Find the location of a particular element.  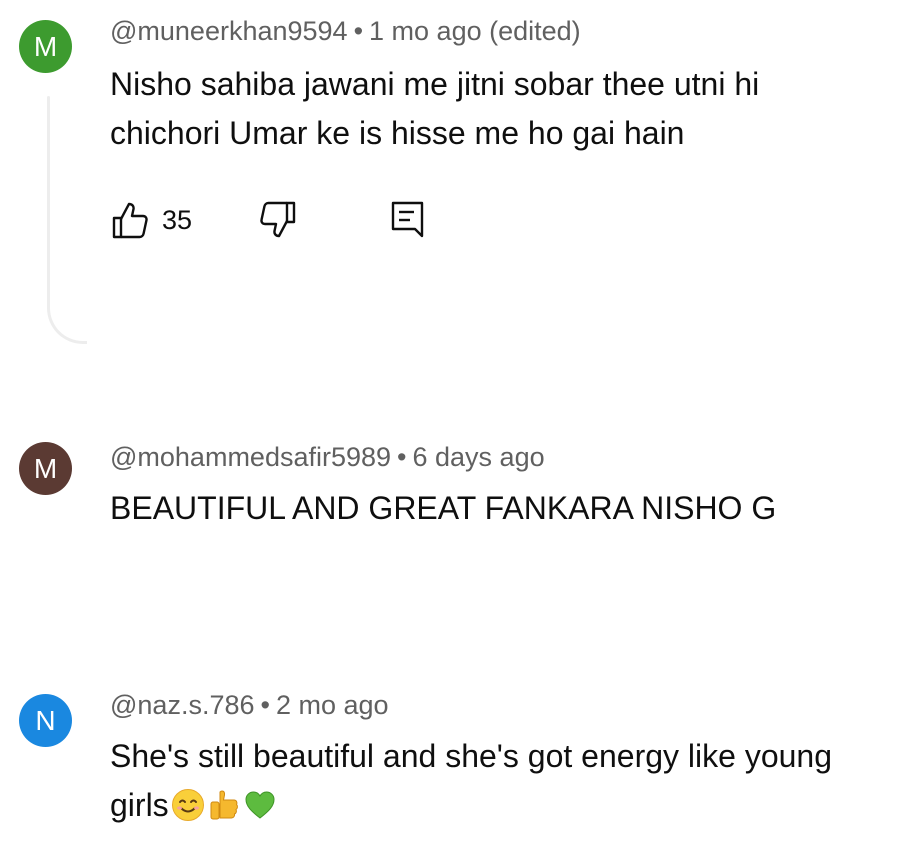

comment-text: BEAUTIFUL AND GREAT FANKARA NISHO G is located at coordinates (505, 508).